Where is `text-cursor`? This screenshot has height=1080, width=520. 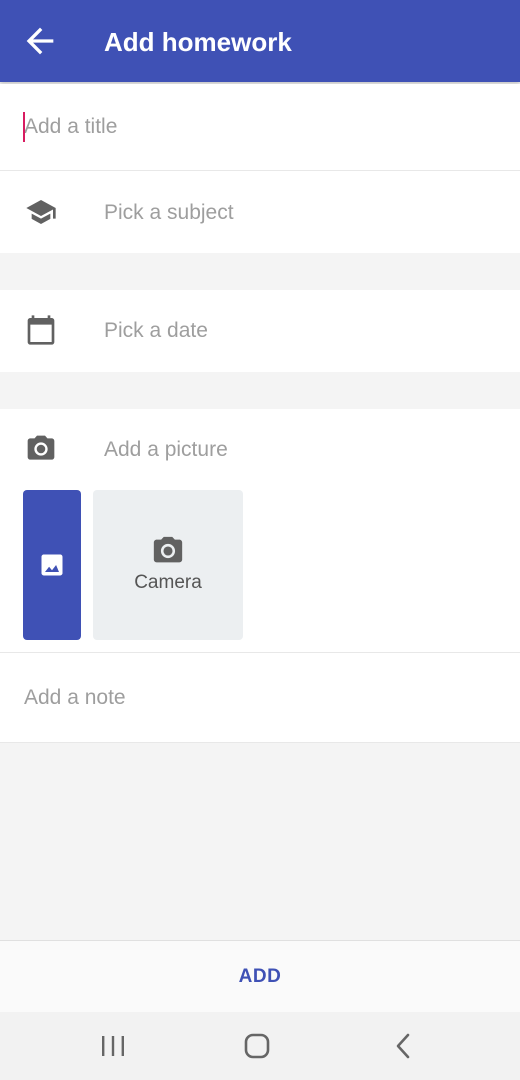 text-cursor is located at coordinates (24, 127).